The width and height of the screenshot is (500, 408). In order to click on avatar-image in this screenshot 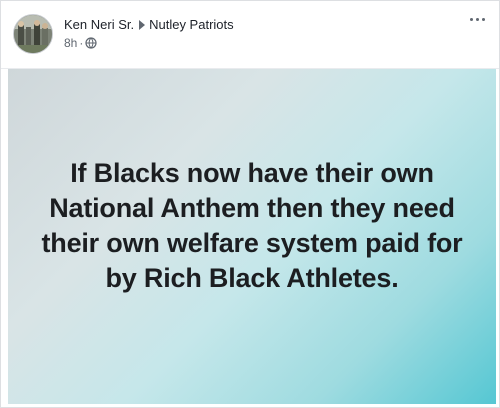, I will do `click(33, 34)`.